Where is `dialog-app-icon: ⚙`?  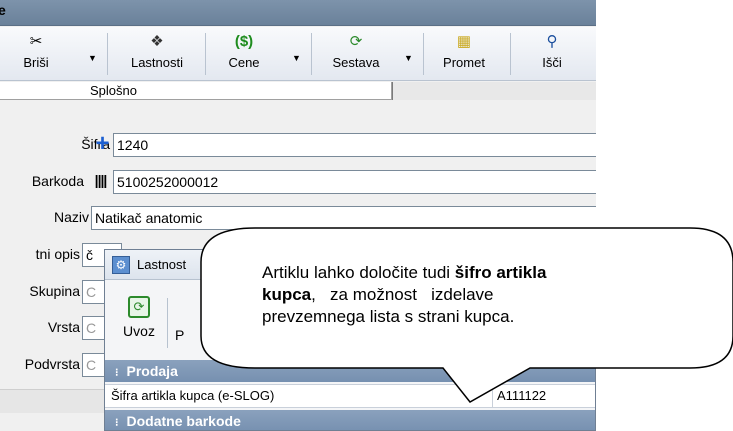
dialog-app-icon: ⚙ is located at coordinates (121, 265).